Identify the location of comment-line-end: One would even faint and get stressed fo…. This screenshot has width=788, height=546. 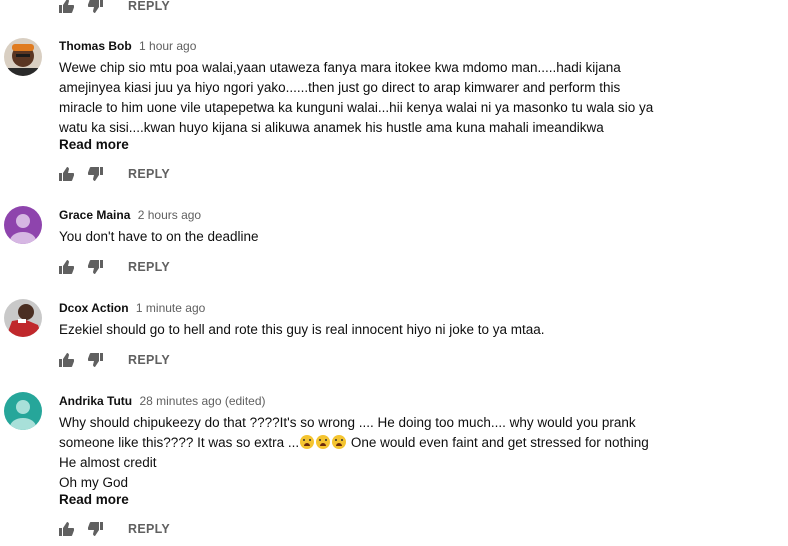
(498, 442).